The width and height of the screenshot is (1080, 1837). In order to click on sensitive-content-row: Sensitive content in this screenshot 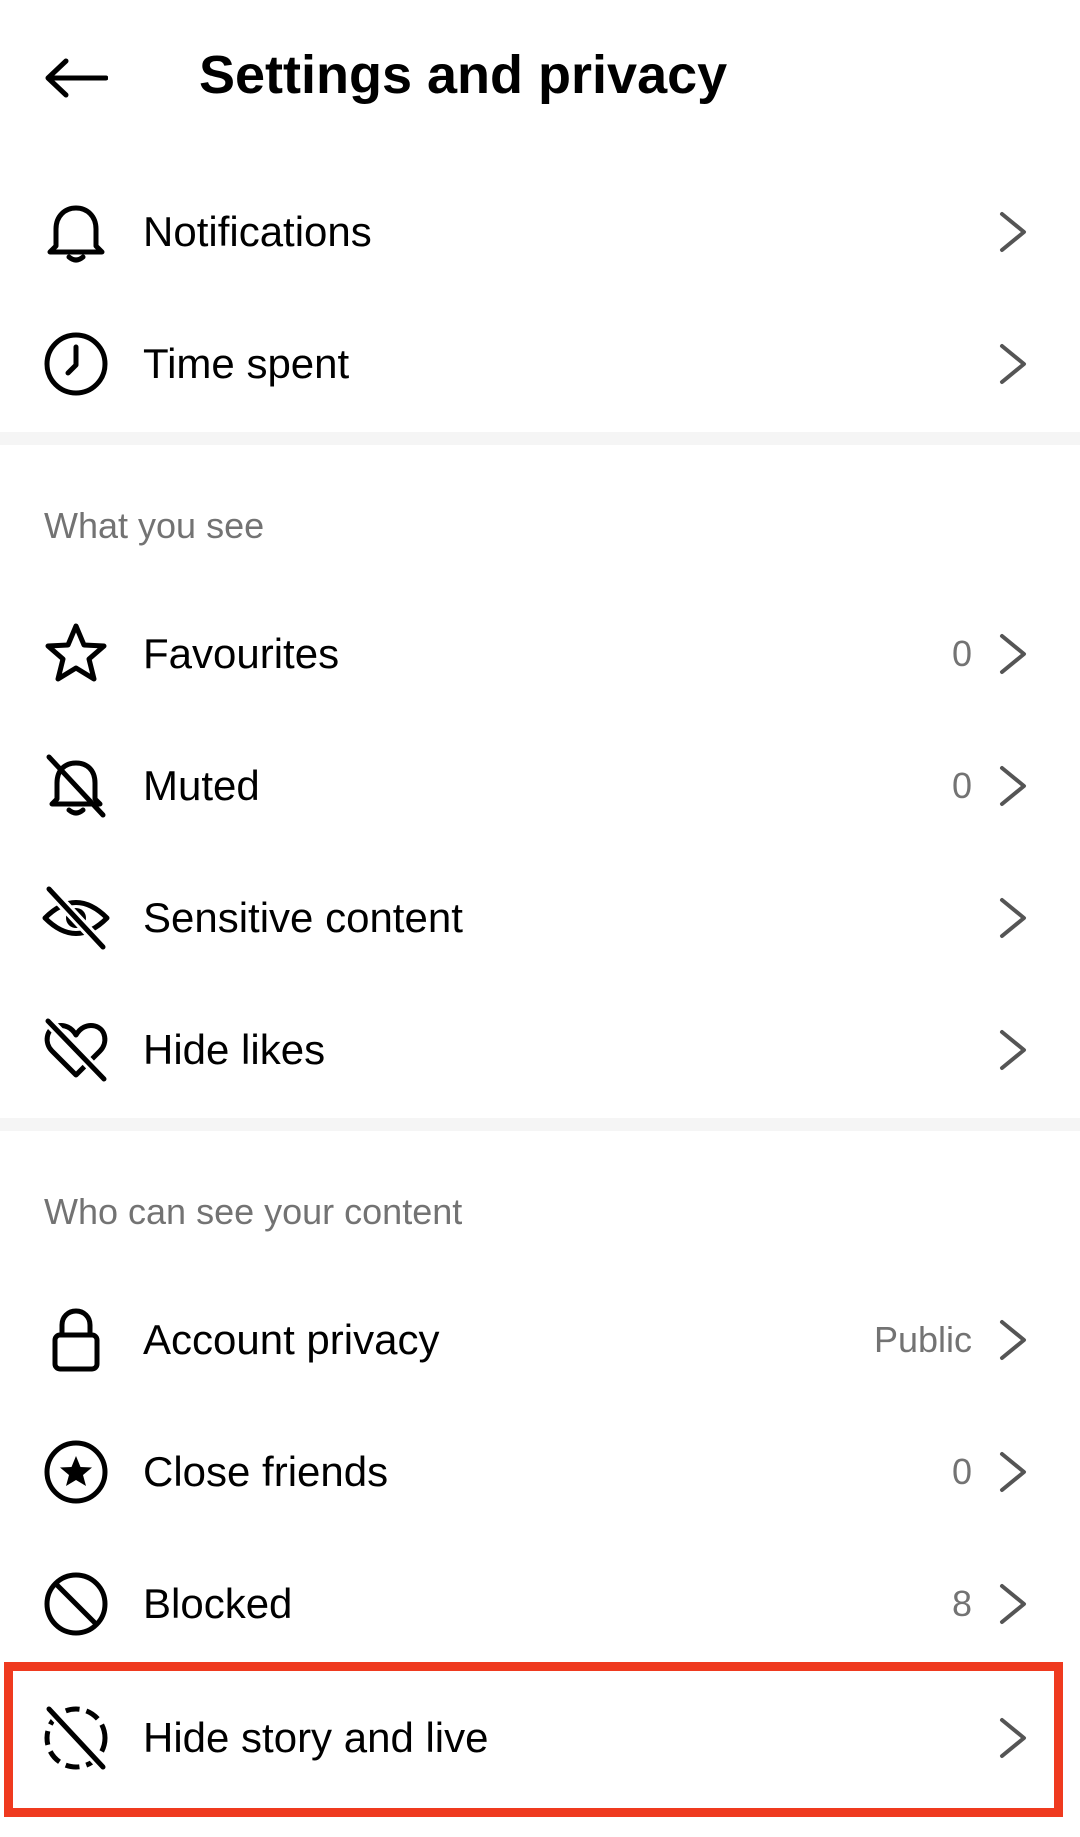, I will do `click(540, 918)`.